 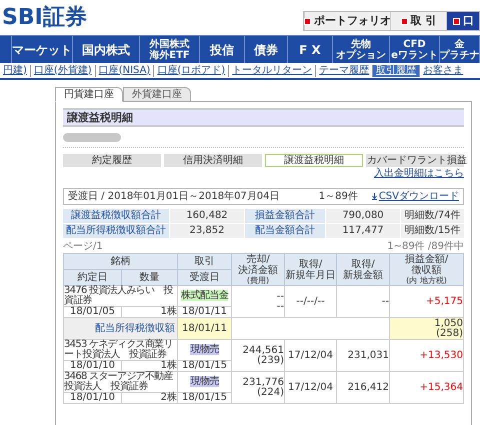 What do you see at coordinates (150, 398) in the screenshot?
I see `table-cell: 2株` at bounding box center [150, 398].